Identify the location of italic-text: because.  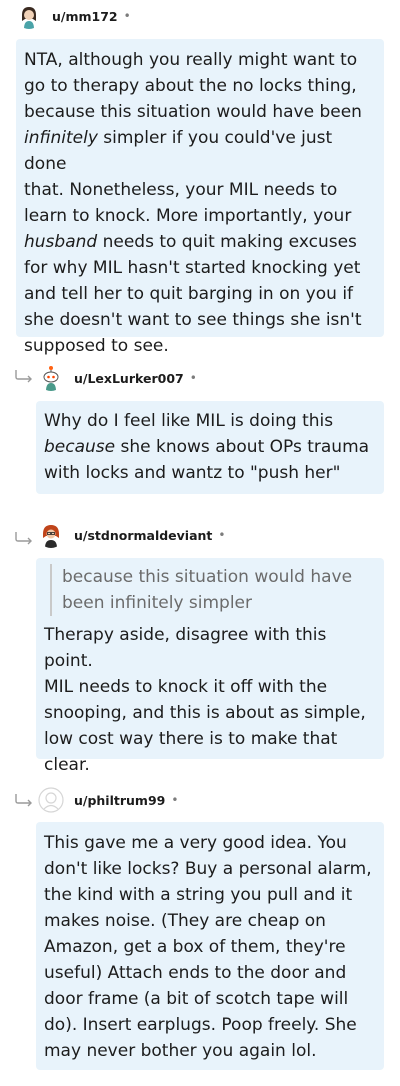
(80, 447).